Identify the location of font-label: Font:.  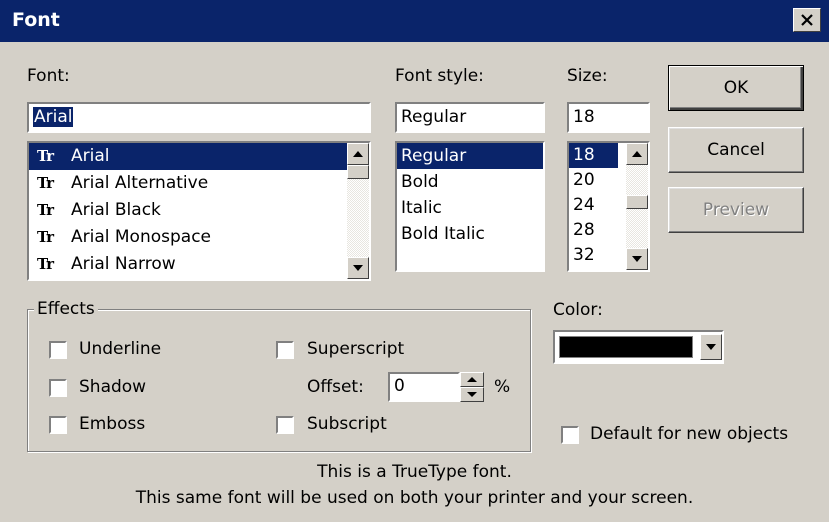
(48, 76).